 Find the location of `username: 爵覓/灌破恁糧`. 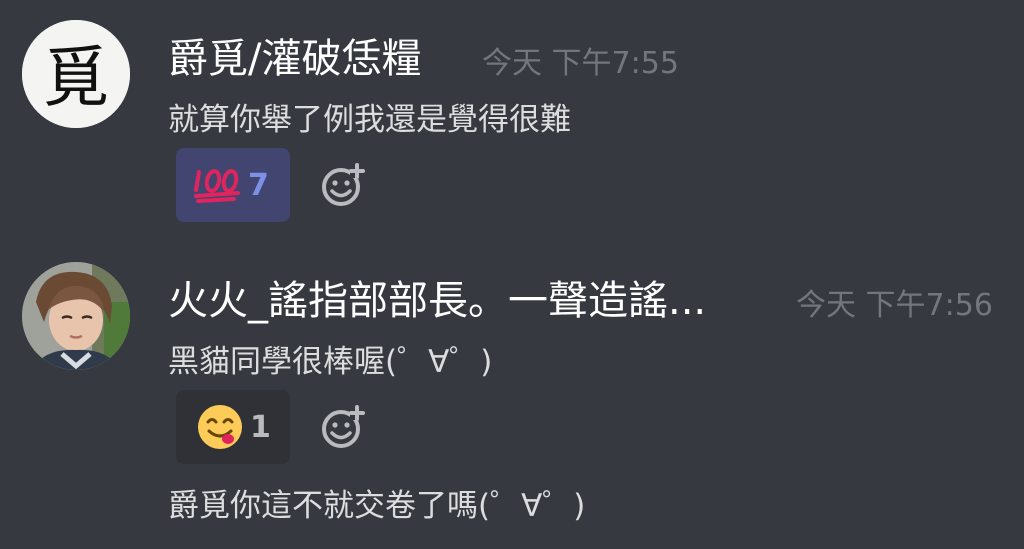

username: 爵覓/灌破恁糧 is located at coordinates (294, 55).